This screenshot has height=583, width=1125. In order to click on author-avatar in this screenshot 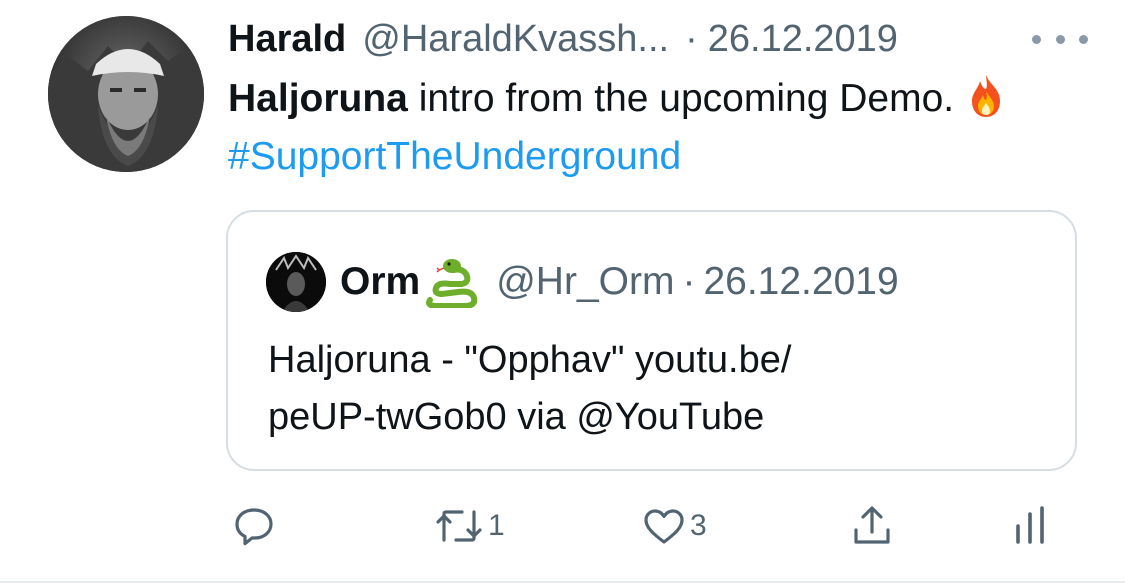, I will do `click(126, 94)`.